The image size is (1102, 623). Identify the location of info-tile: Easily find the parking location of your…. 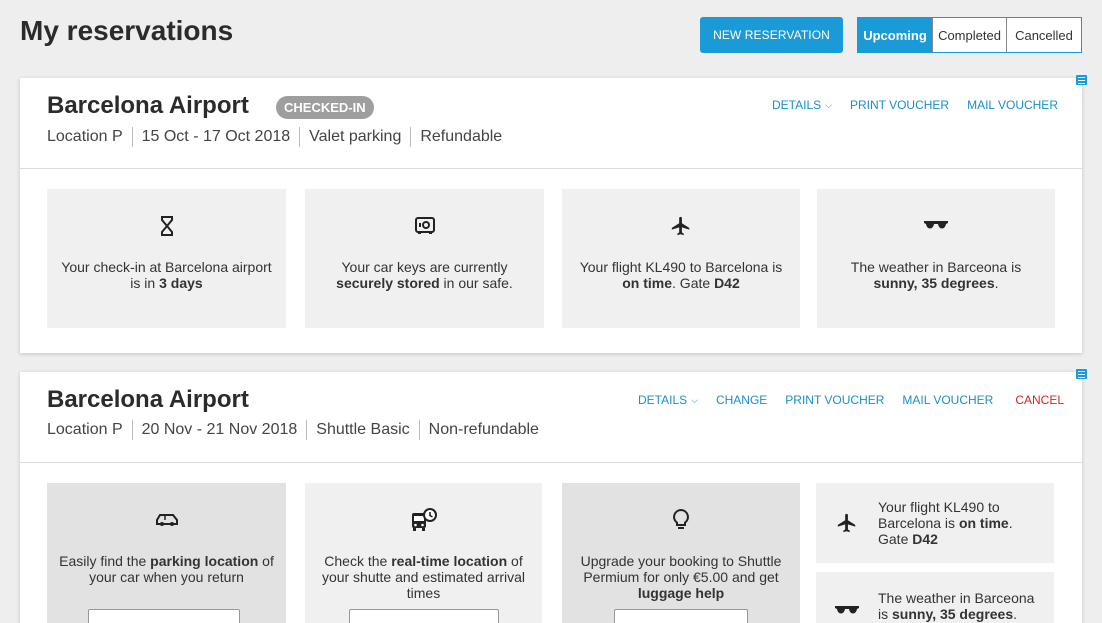
(166, 553).